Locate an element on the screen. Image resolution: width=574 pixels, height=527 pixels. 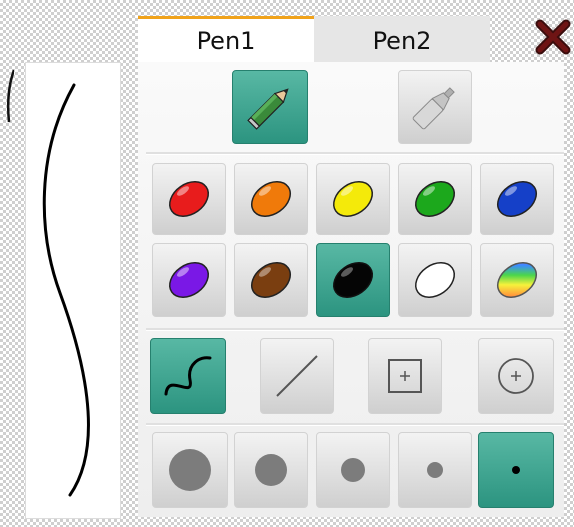
canvas-edge is located at coordinates (8, 289).